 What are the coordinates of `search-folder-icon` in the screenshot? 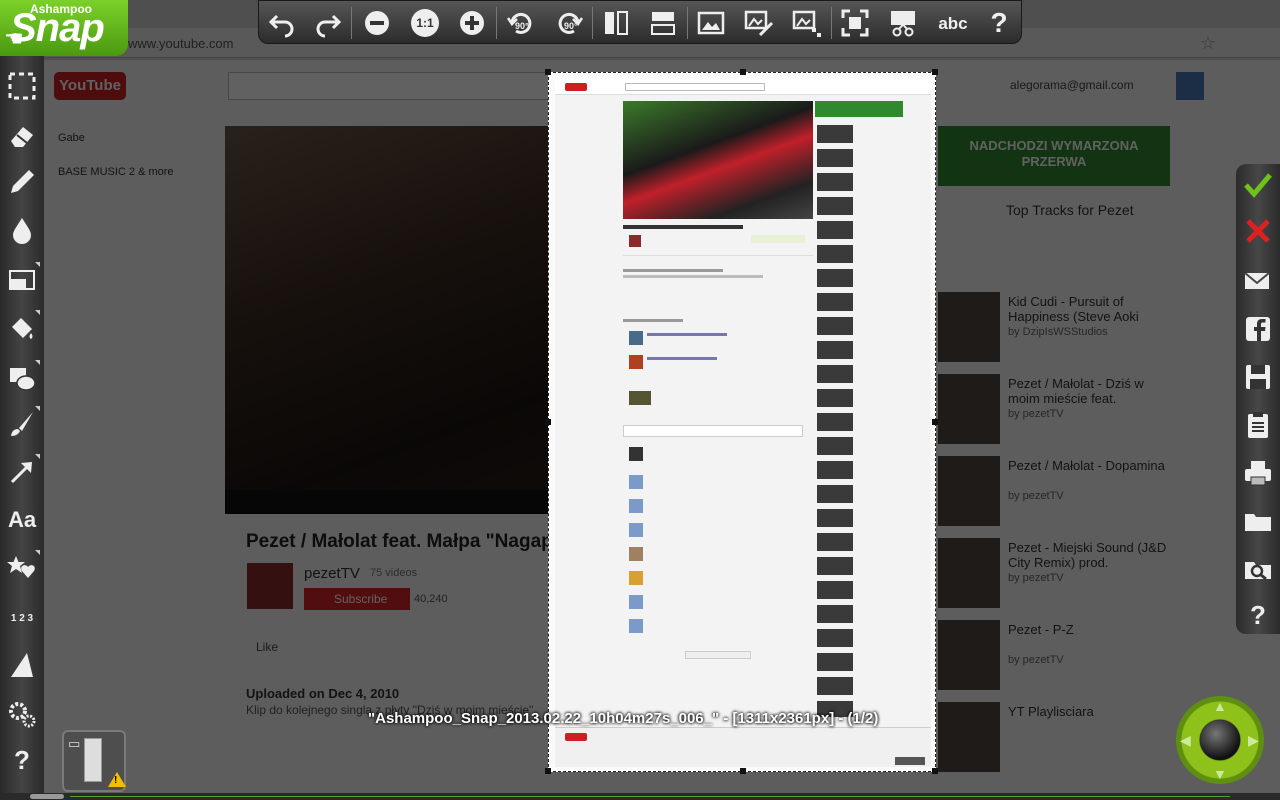 It's located at (1258, 569).